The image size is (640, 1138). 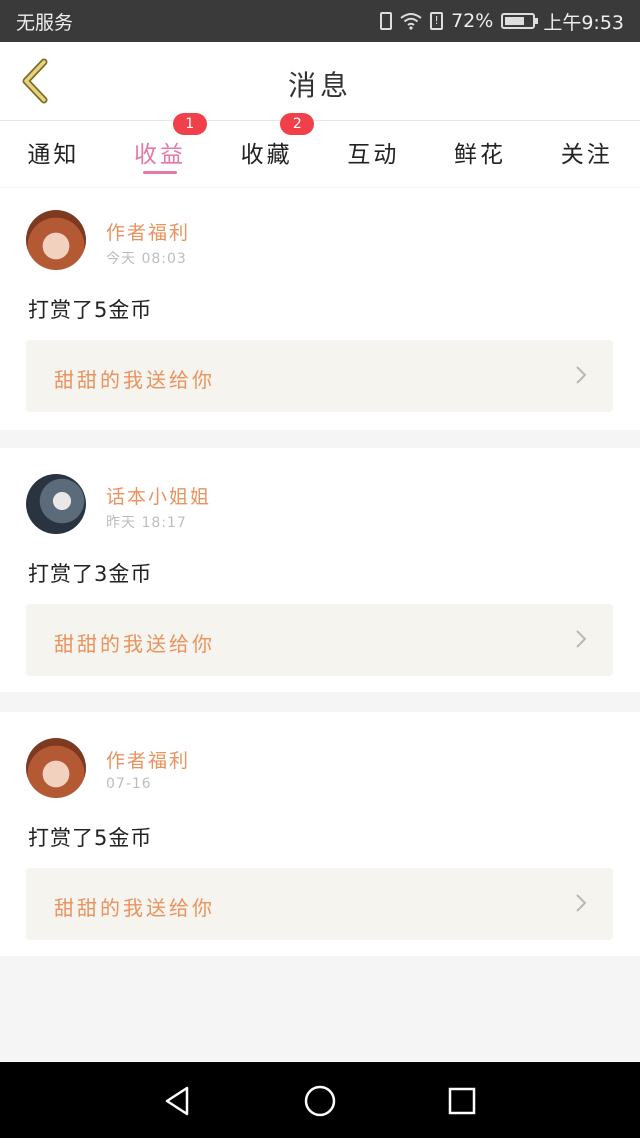 I want to click on message-time: 昨天 18:17, so click(x=146, y=523).